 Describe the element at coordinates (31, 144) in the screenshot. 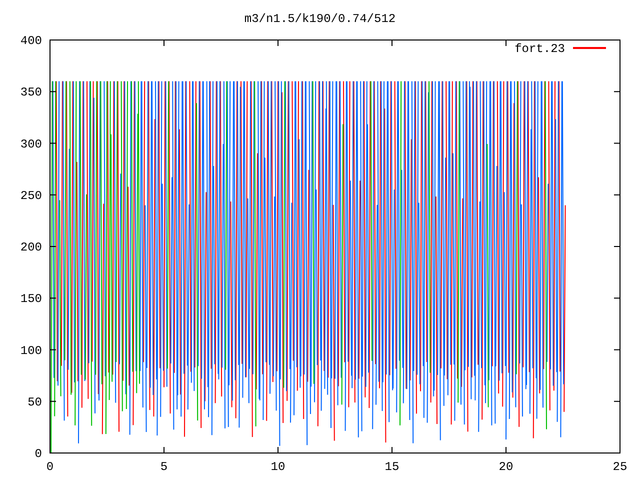

I see `tick-label: 300` at that location.